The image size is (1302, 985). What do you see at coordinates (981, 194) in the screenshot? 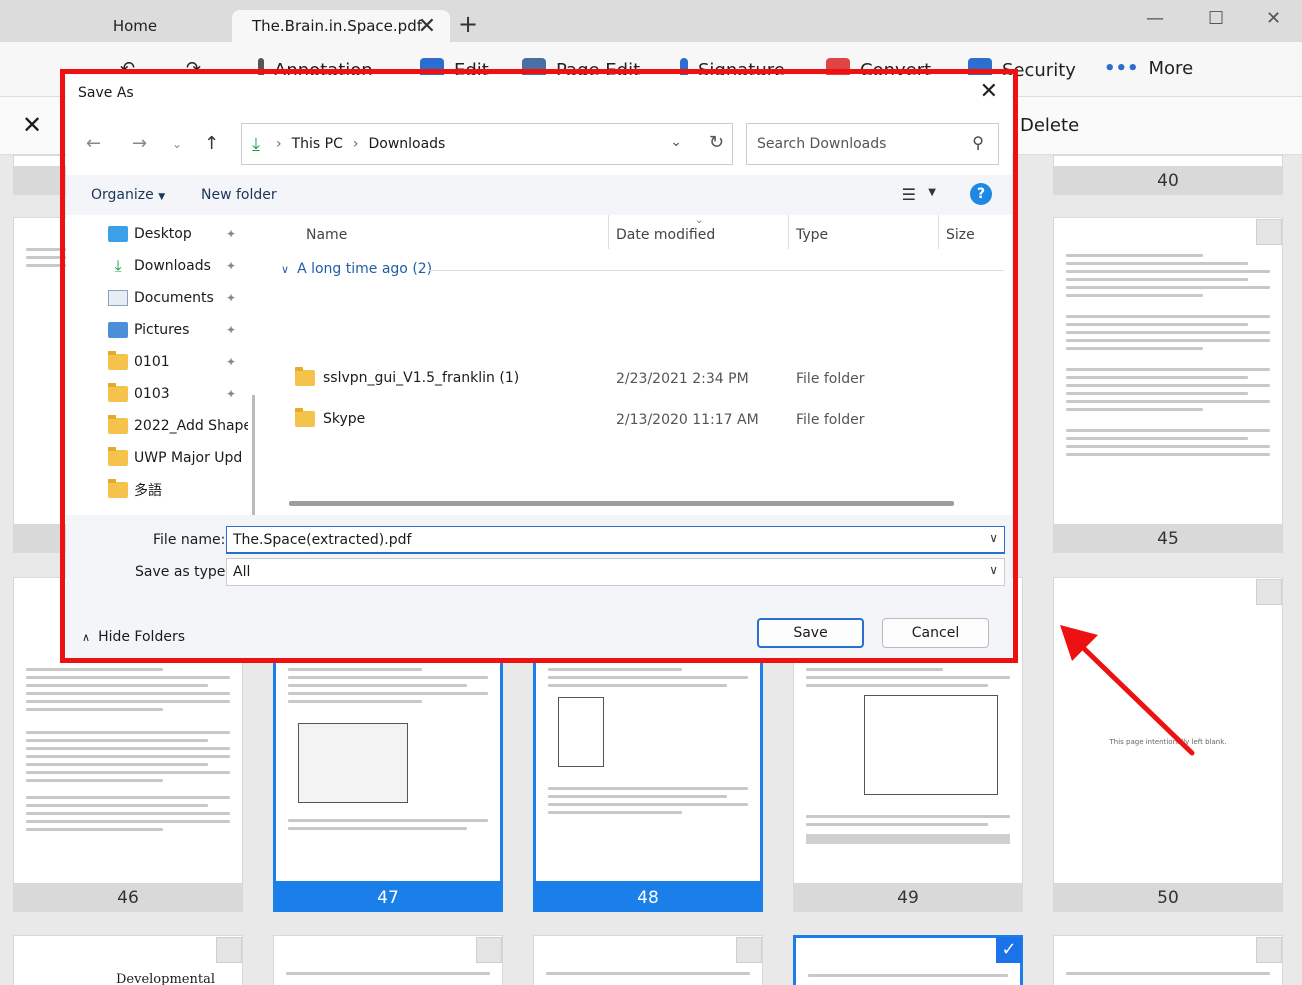
I see `help-icon: ?` at bounding box center [981, 194].